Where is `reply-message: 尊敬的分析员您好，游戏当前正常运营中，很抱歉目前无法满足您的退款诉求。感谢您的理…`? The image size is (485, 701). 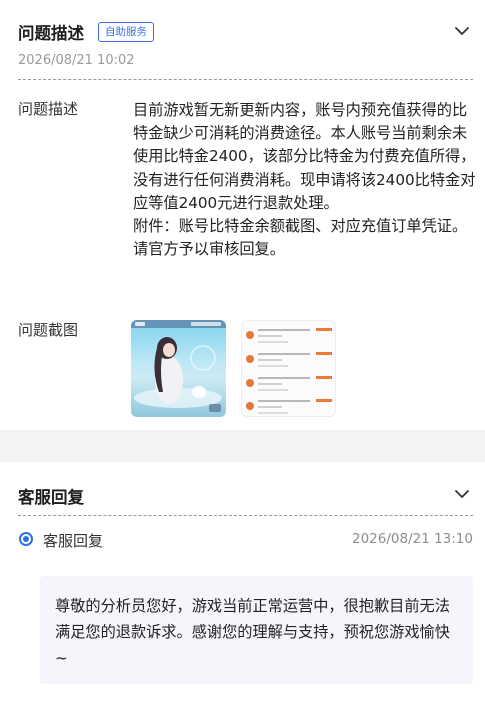
reply-message: 尊敬的分析员您好，游戏当前正常运营中，很抱歉目前无法满足您的退款诉求。感谢您的理… is located at coordinates (256, 630).